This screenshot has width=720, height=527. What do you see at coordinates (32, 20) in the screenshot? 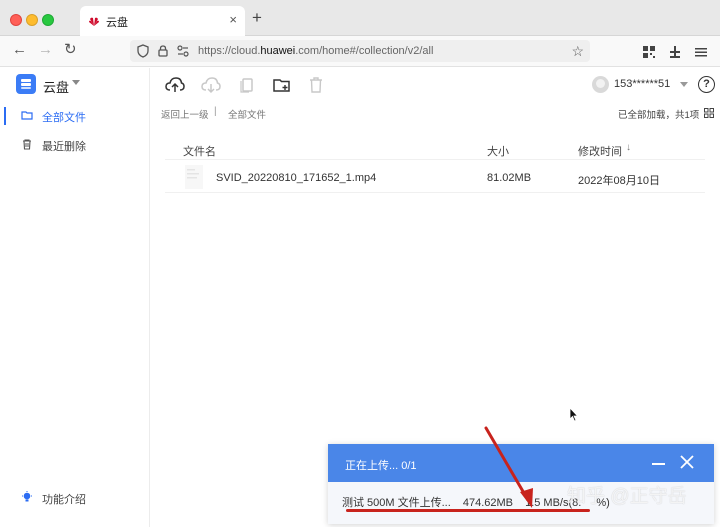
I see `minimize-window-button` at bounding box center [32, 20].